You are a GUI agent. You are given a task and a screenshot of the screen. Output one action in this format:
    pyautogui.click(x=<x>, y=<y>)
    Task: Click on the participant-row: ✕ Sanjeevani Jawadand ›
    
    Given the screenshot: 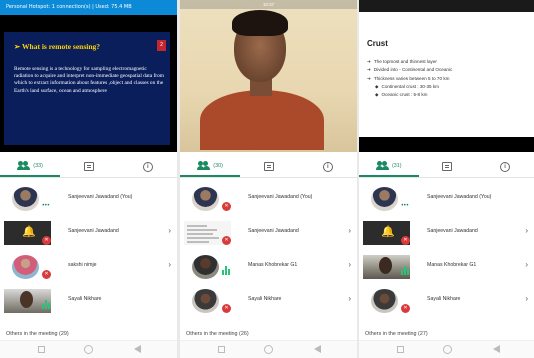 What is the action you would take?
    pyautogui.click(x=268, y=233)
    